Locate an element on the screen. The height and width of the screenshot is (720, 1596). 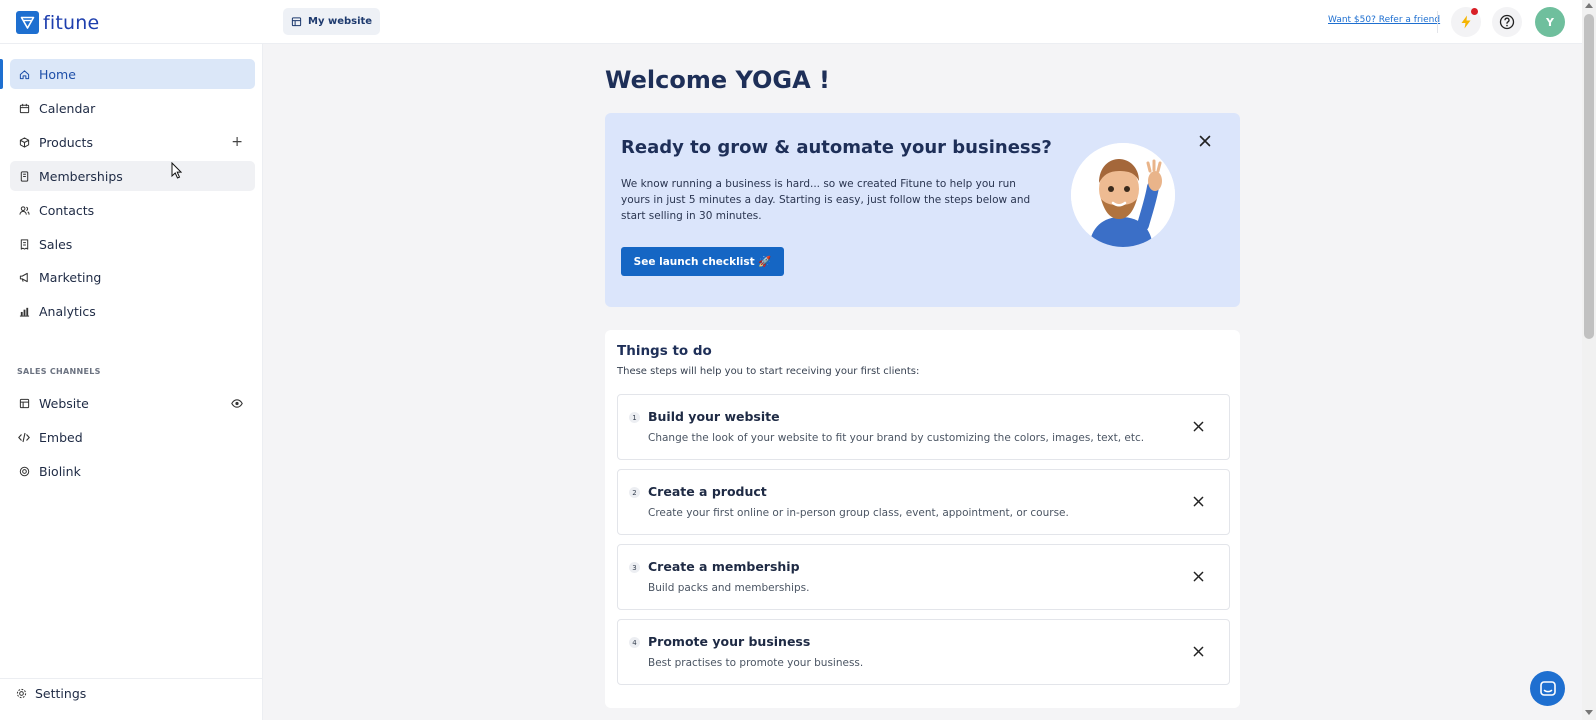
sidebar-item-settings: Settings is located at coordinates (51, 693).